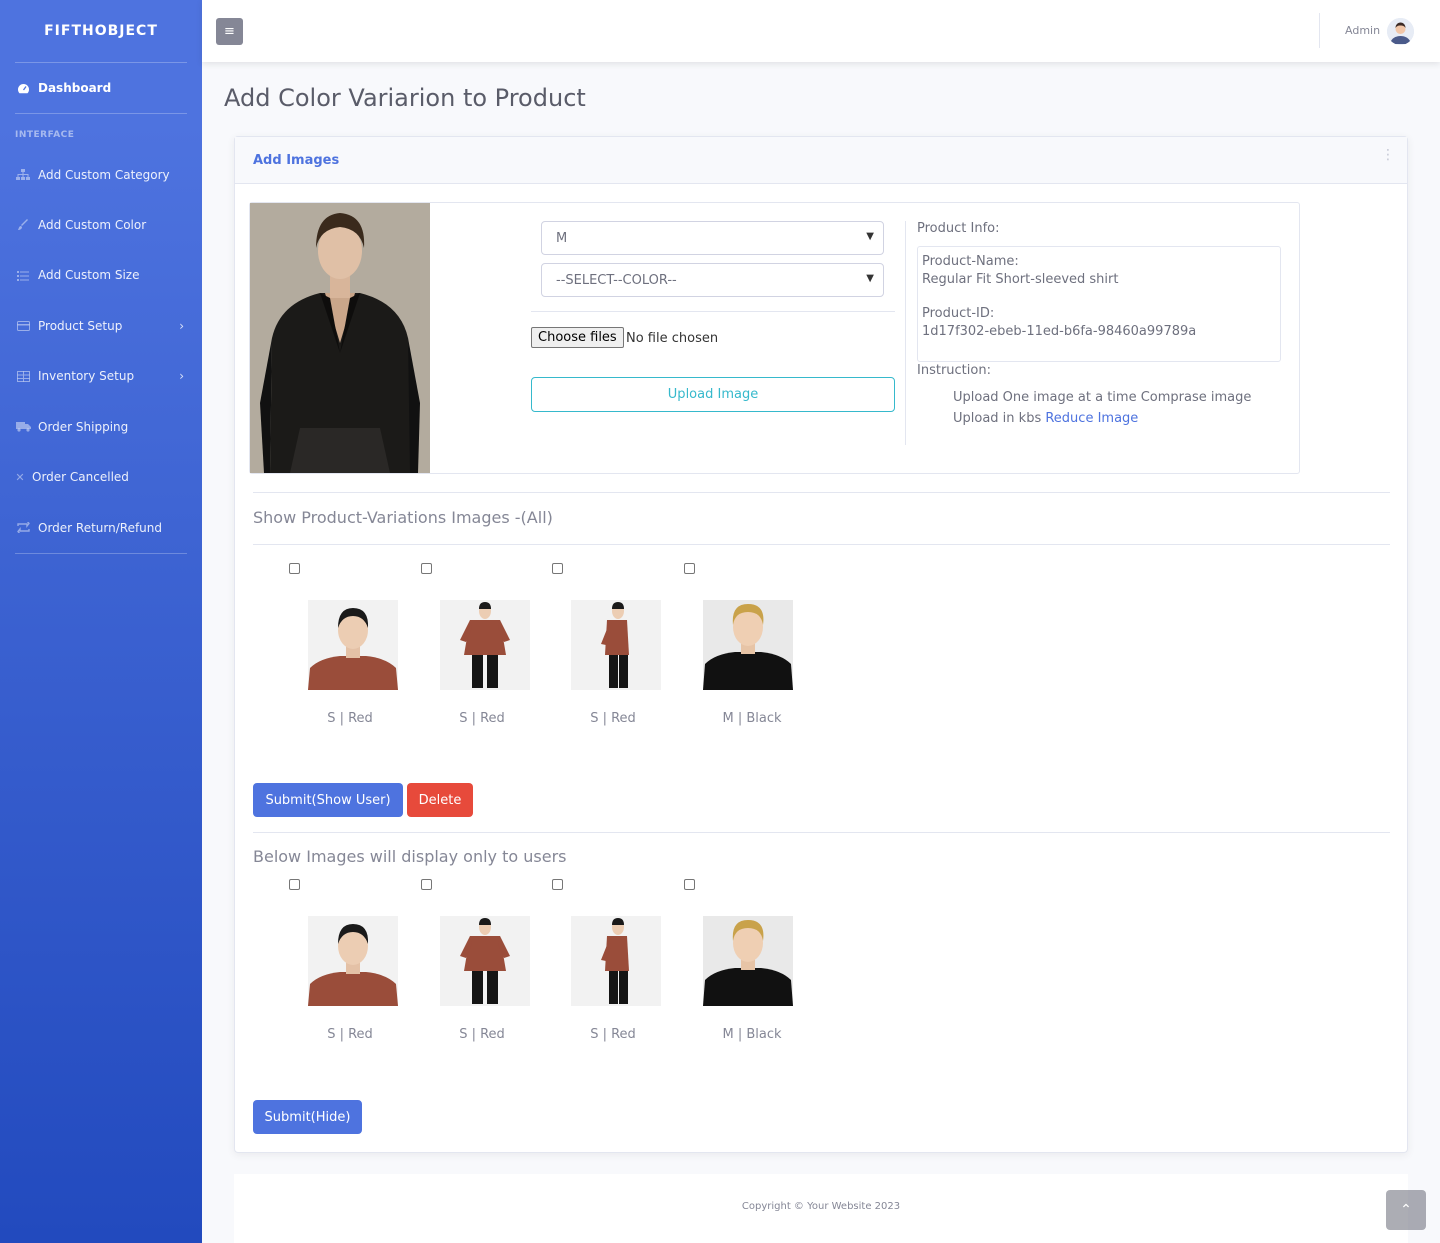  Describe the element at coordinates (713, 394) in the screenshot. I see `upload-image-button: Upload Image` at that location.